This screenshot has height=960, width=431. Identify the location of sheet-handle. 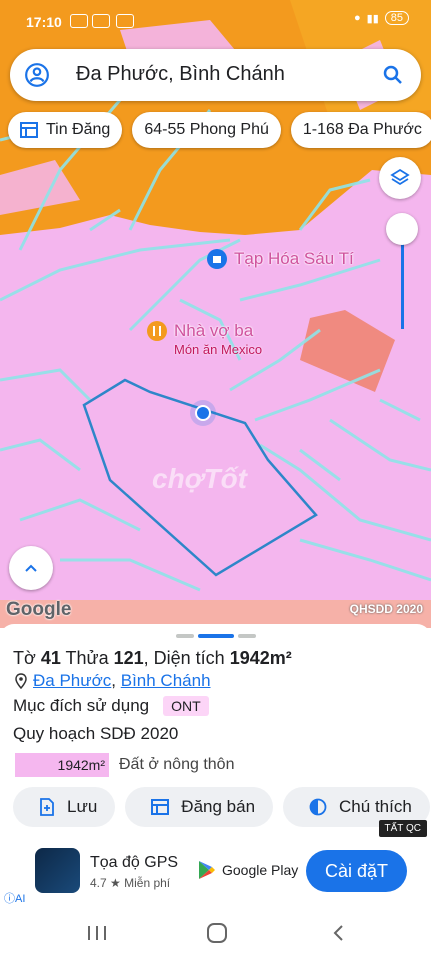
(216, 636).